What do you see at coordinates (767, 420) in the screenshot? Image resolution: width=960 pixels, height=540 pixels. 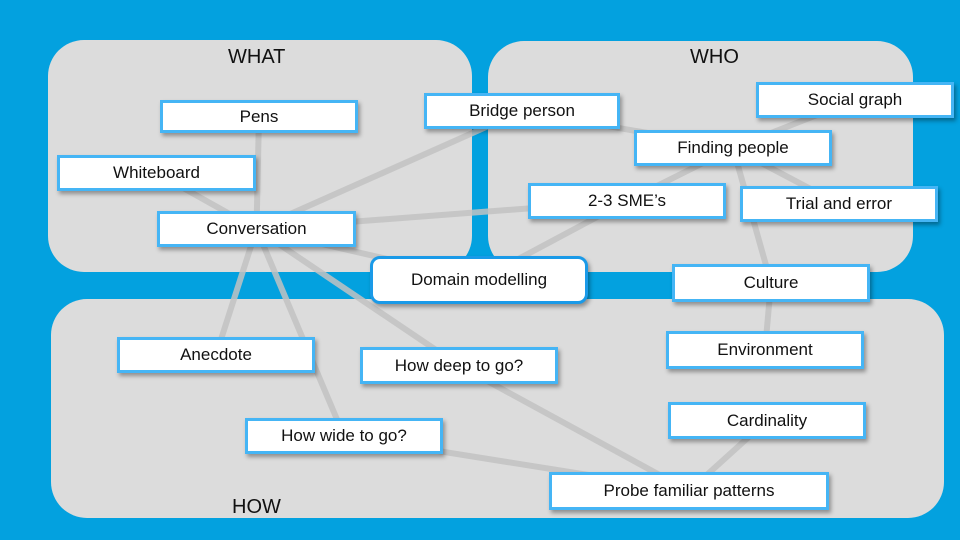 I see `node-cardinality: Cardinality` at bounding box center [767, 420].